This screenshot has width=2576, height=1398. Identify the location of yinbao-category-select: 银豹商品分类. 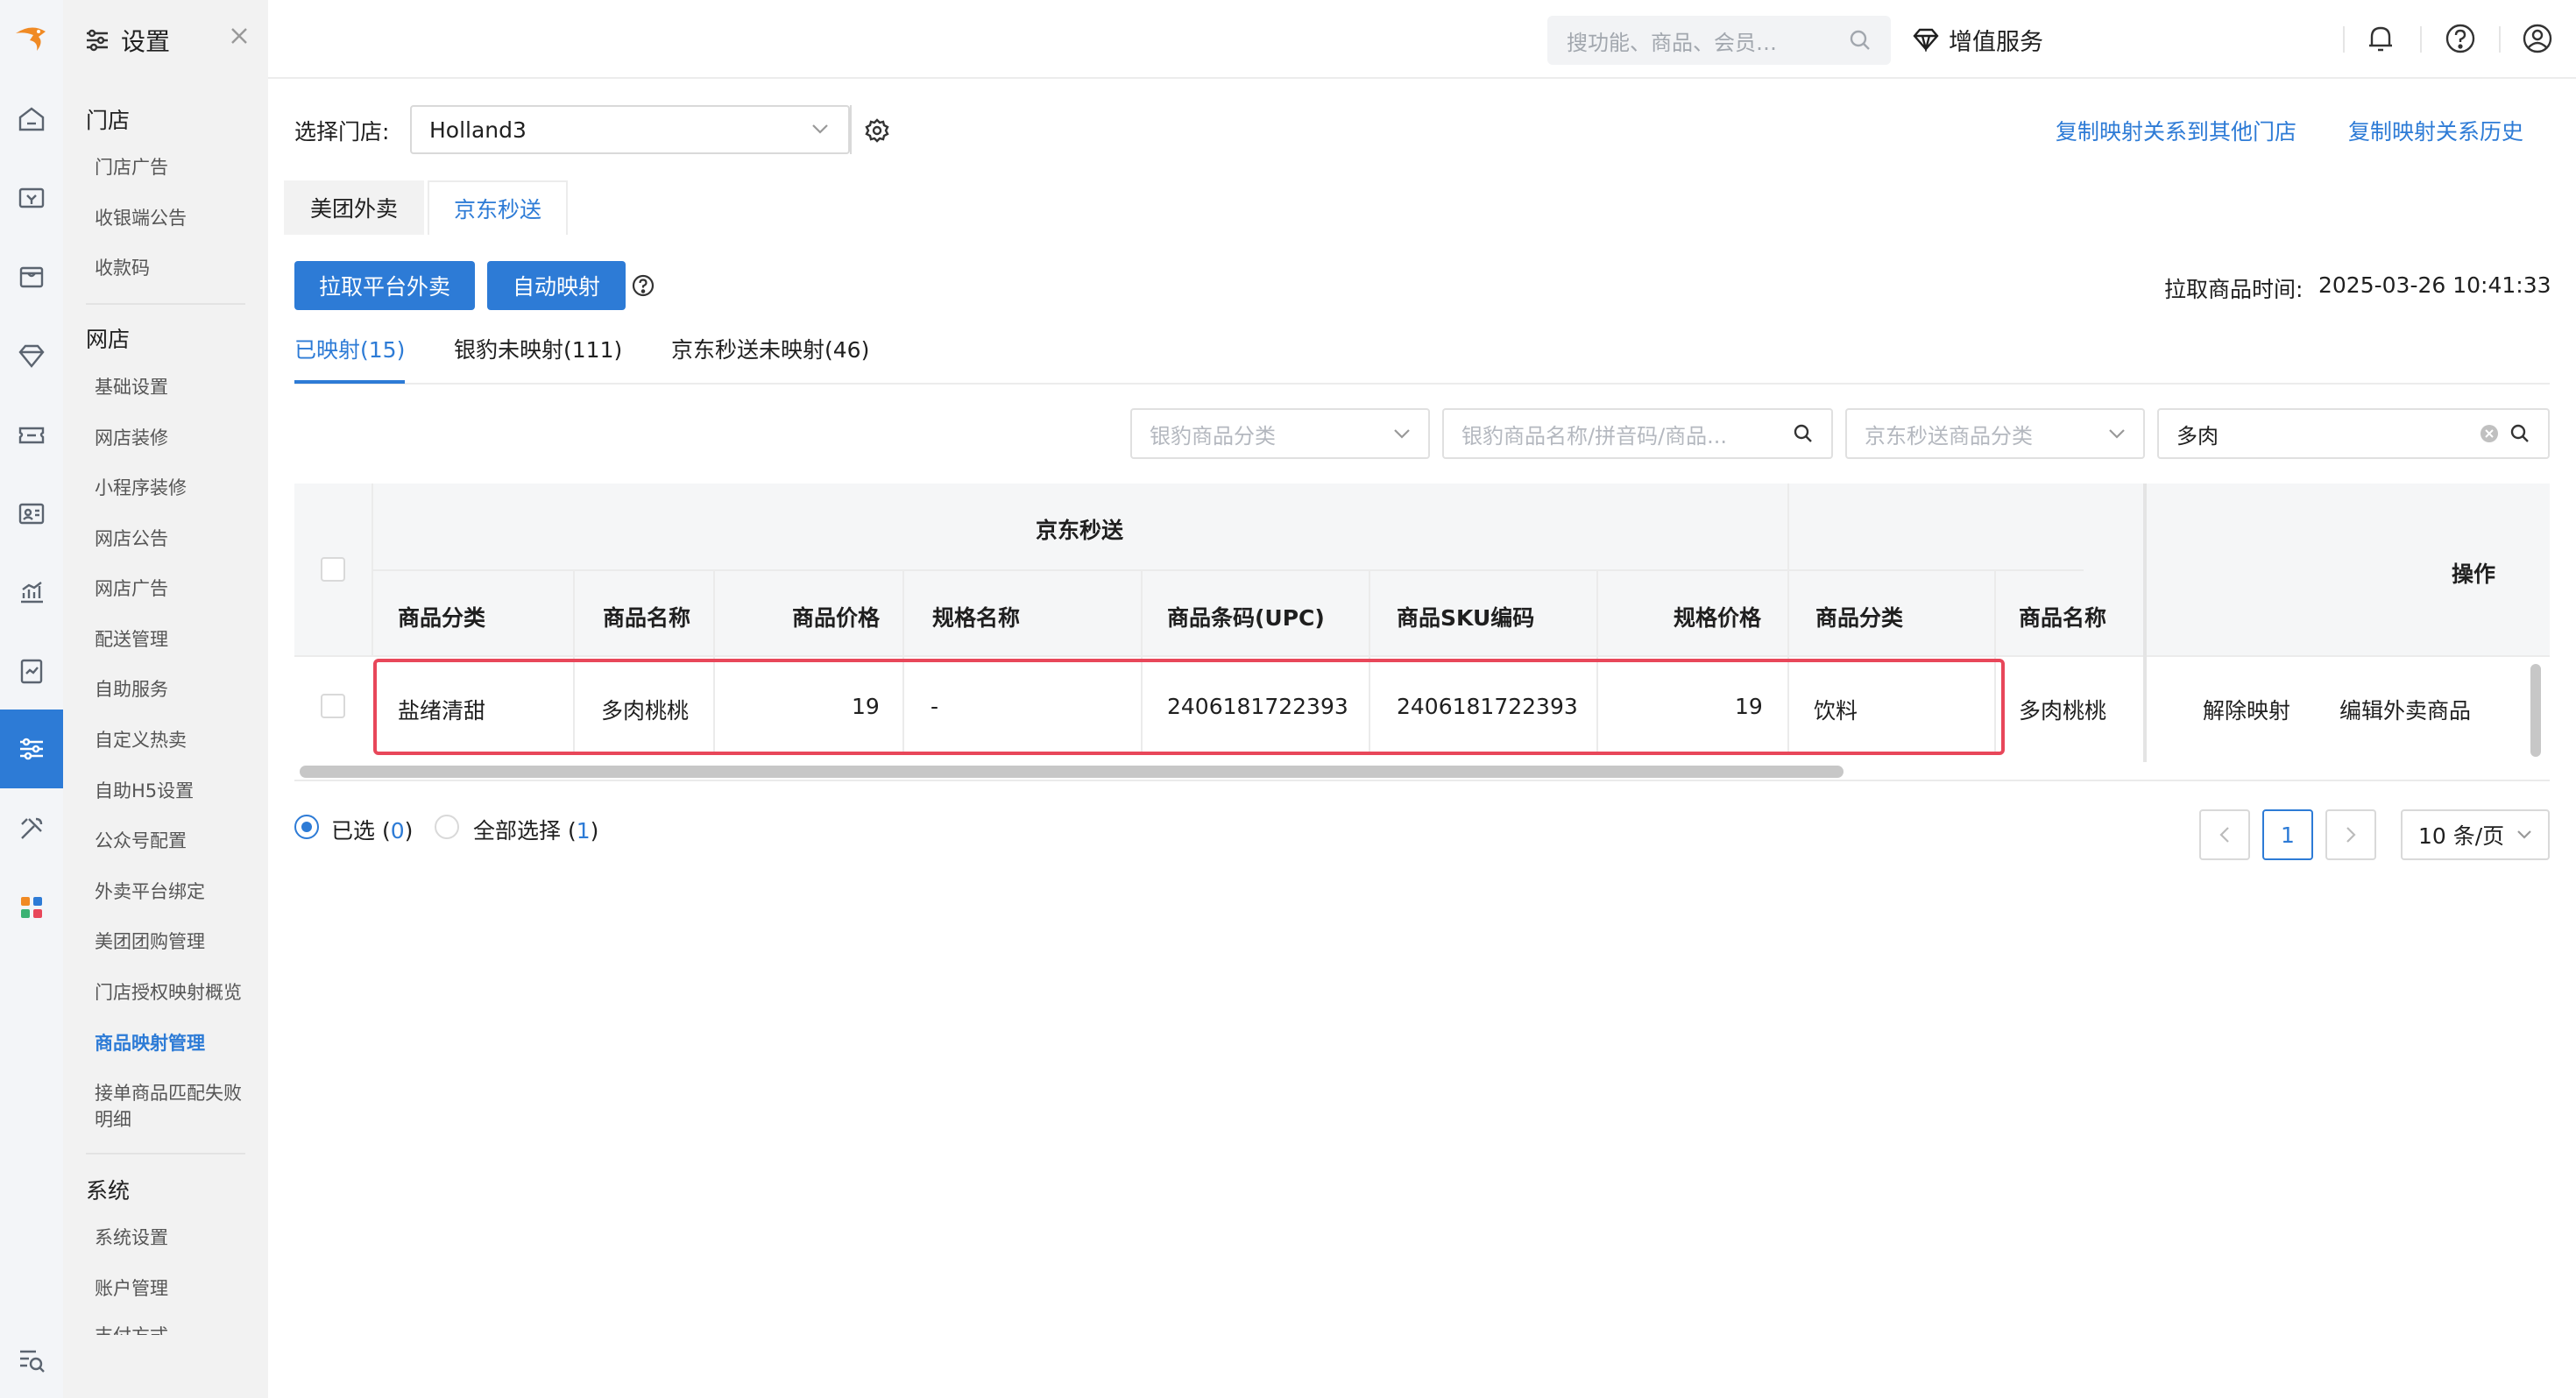
(1280, 433).